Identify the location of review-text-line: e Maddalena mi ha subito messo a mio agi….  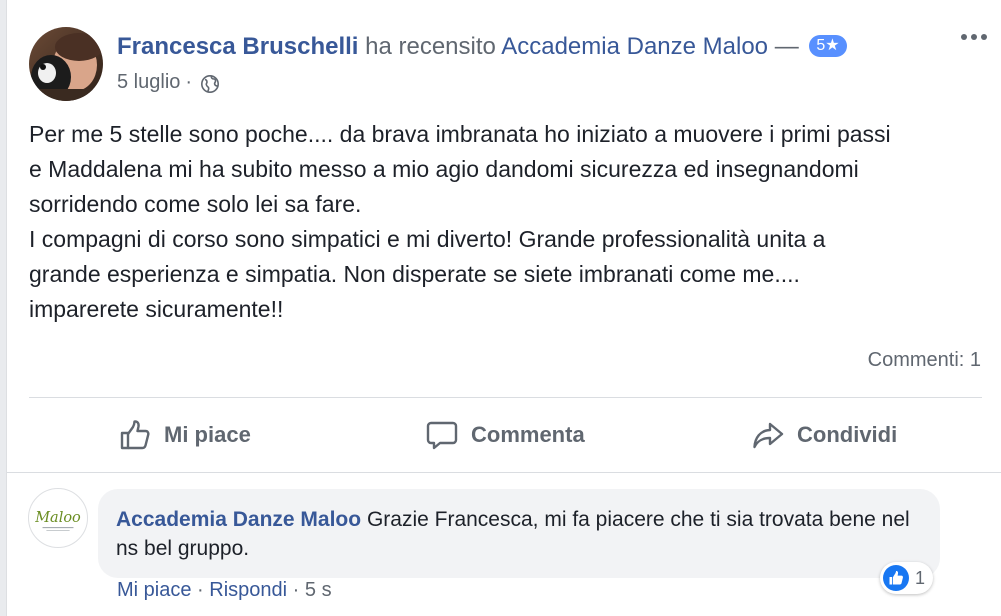
(444, 169).